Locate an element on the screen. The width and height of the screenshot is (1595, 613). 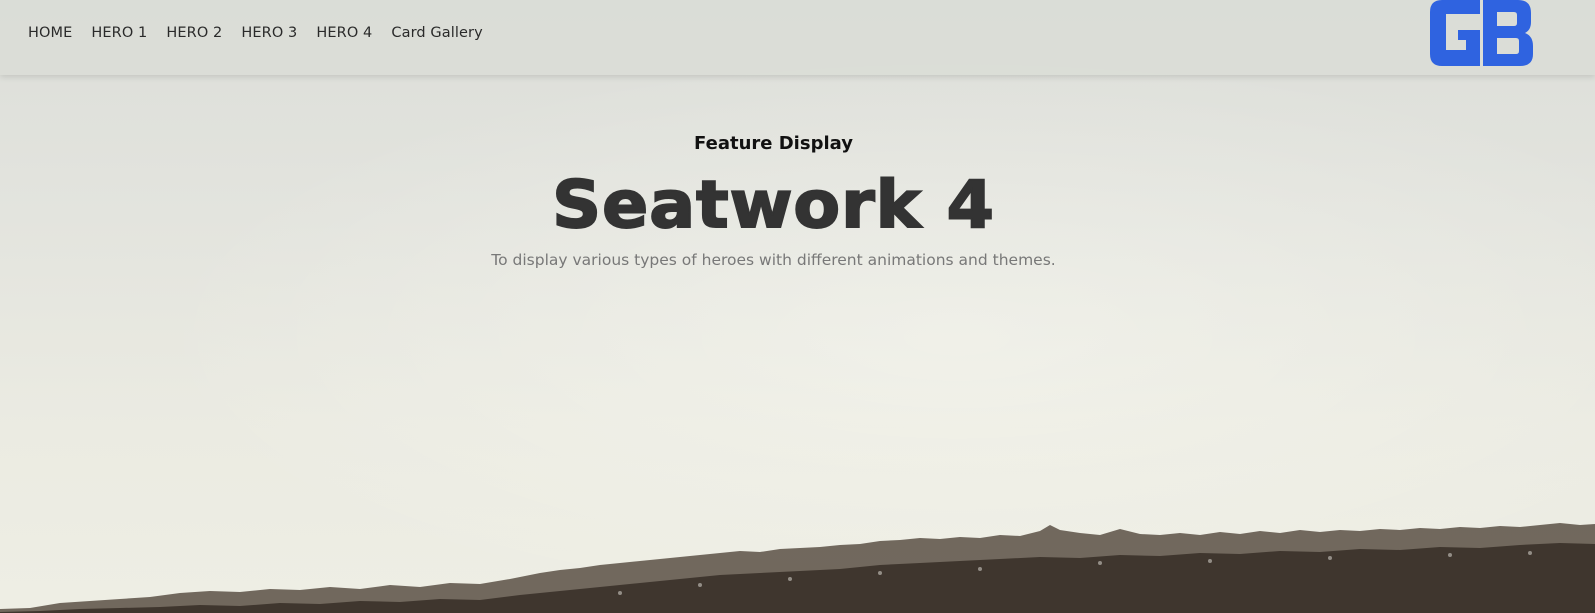
nav-item-hero-3: HERO 3 is located at coordinates (269, 32).